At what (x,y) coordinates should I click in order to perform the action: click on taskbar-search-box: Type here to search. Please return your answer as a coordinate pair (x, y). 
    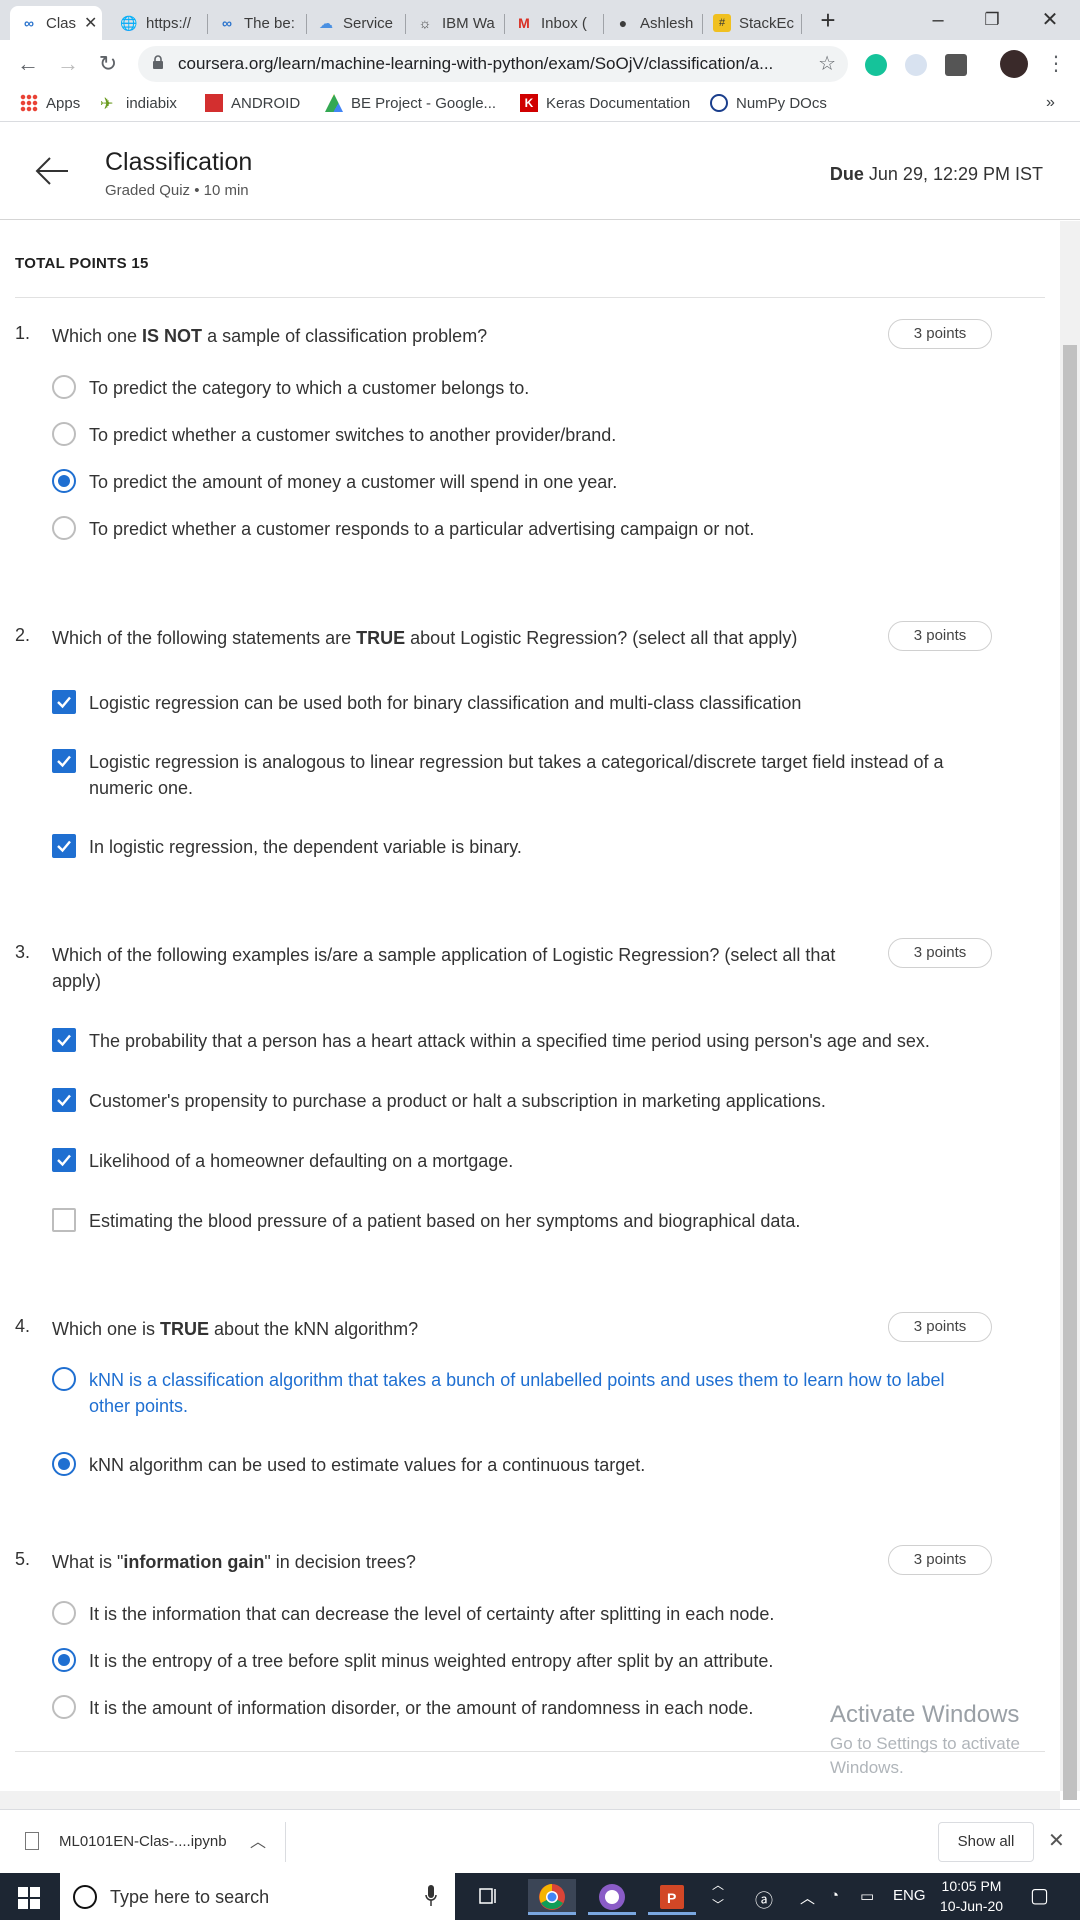
    Looking at the image, I should click on (257, 1896).